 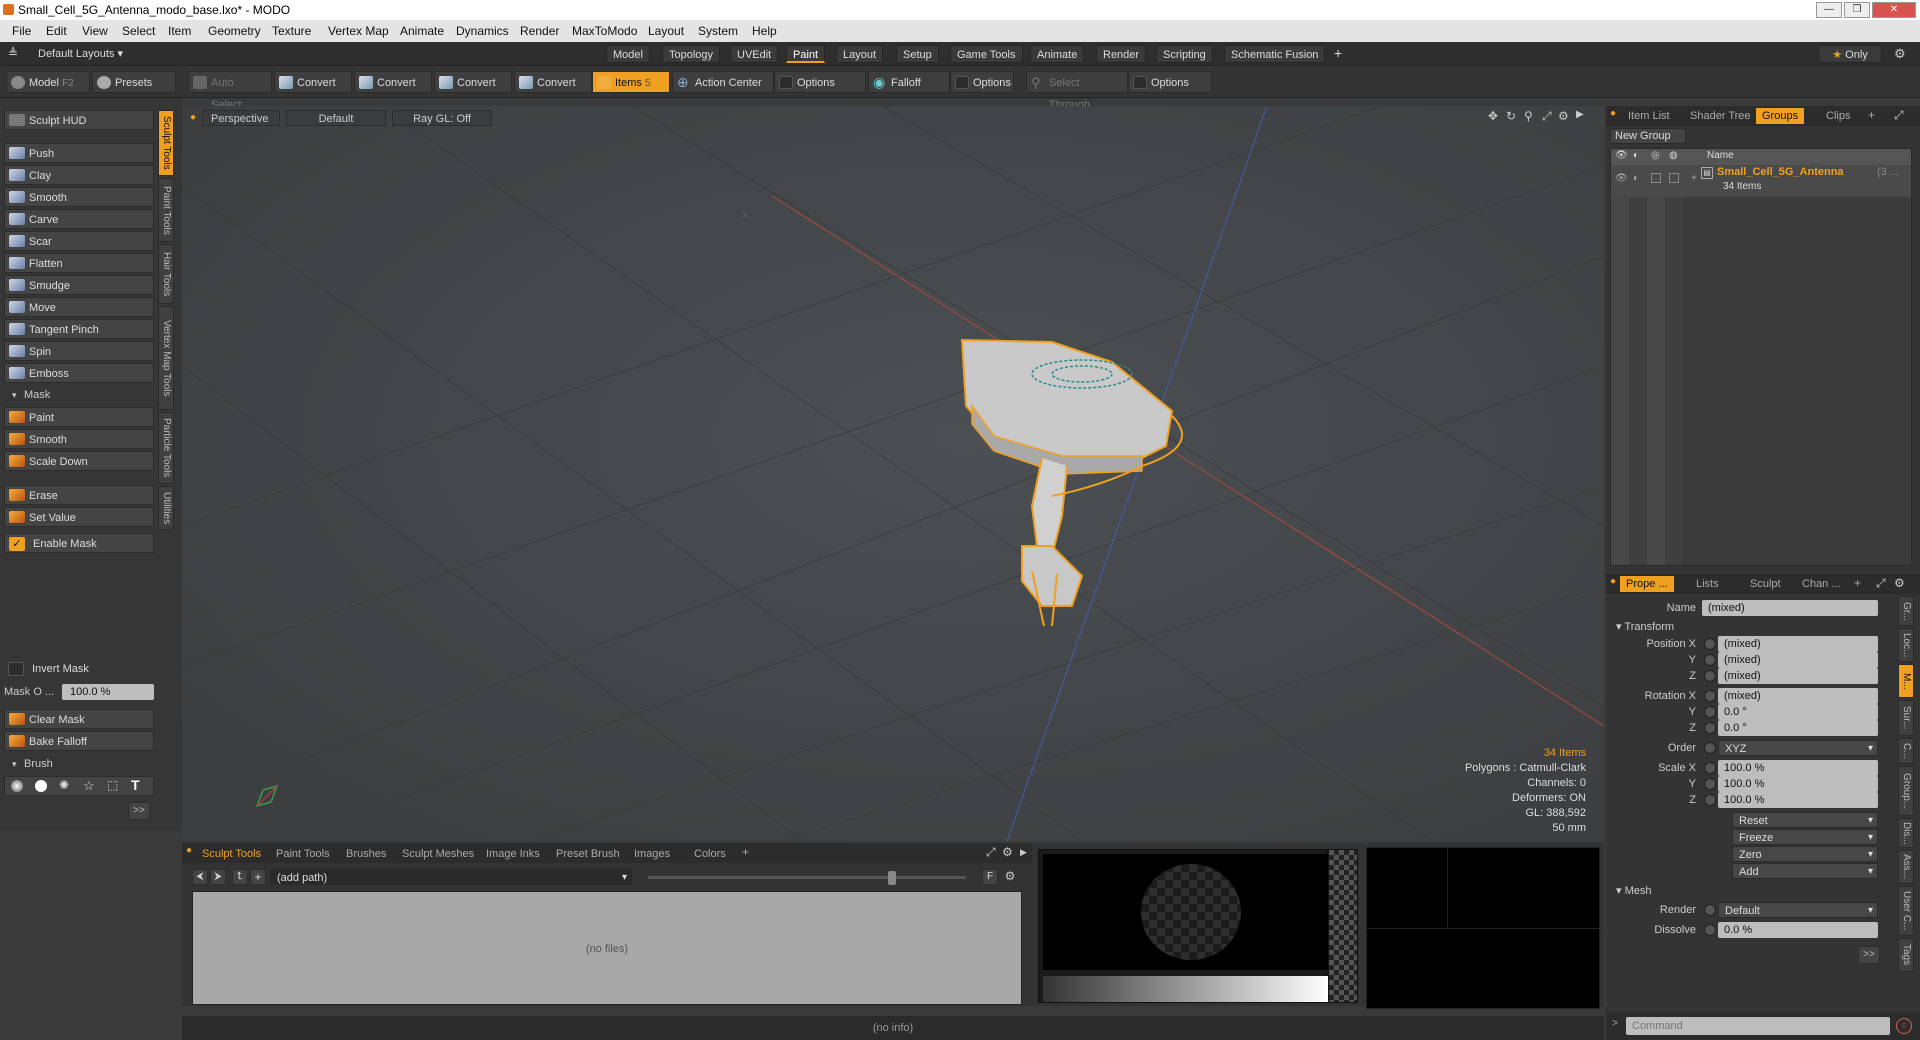 What do you see at coordinates (1023, 852) in the screenshot?
I see `bottom-menu-arrow-icon: ▶` at bounding box center [1023, 852].